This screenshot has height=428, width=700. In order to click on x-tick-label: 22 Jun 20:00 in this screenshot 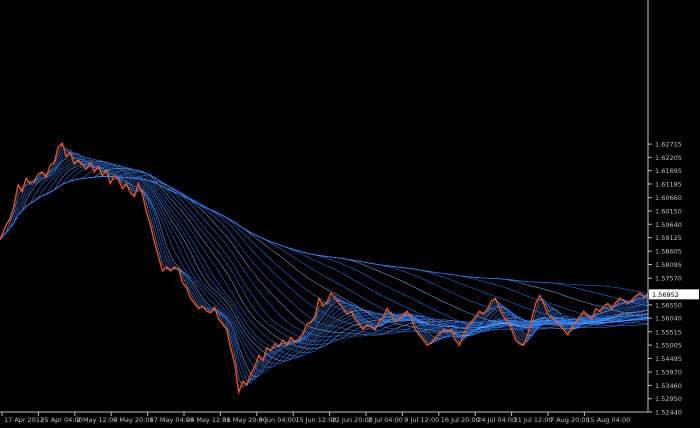, I will do `click(352, 420)`.